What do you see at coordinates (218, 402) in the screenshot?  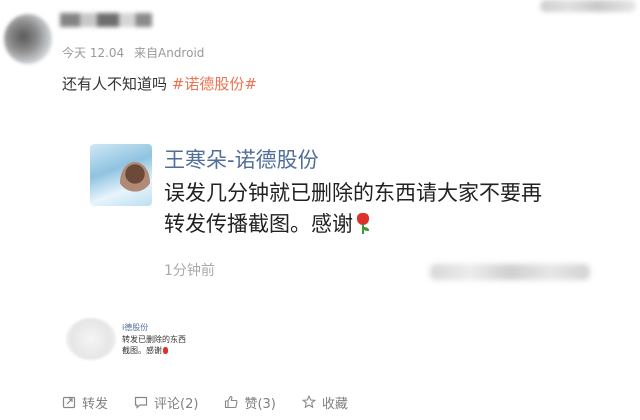 I see `action-bar: 转发 评论(2) 赞(3) 收藏` at bounding box center [218, 402].